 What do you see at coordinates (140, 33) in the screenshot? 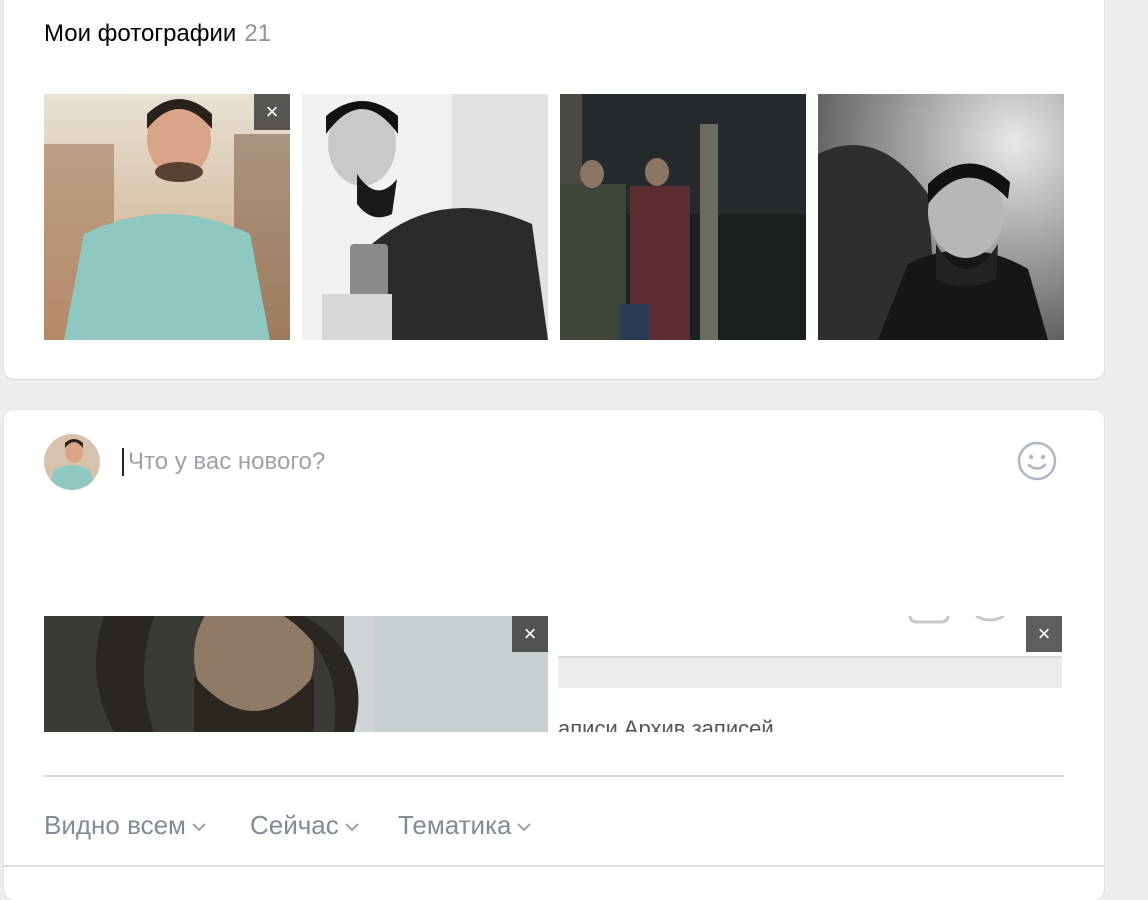
I see `photos-title: Мои фотографии` at bounding box center [140, 33].